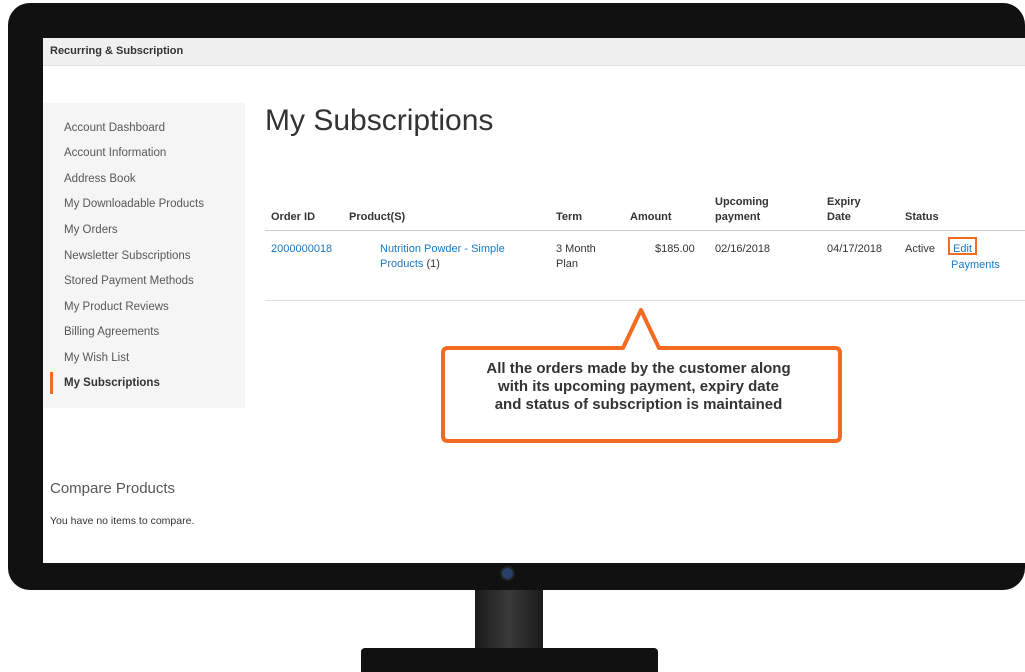 The height and width of the screenshot is (672, 1025). I want to click on callout-bubble, so click(641, 375).